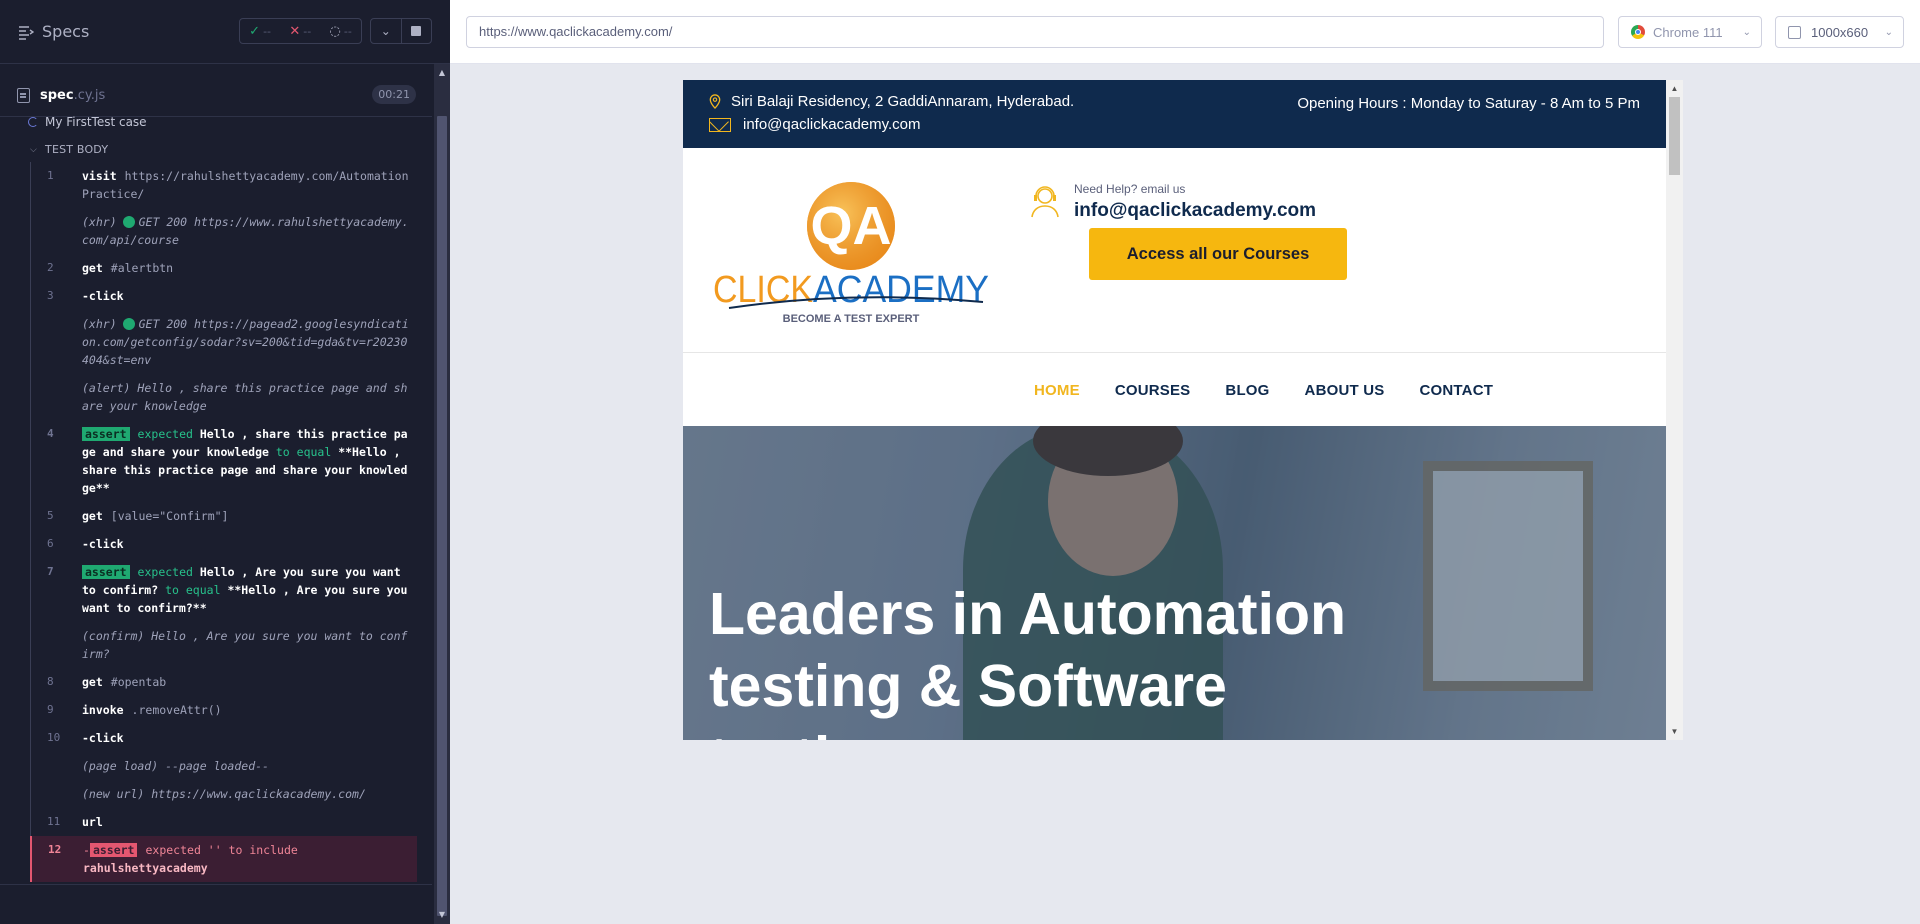 The height and width of the screenshot is (924, 1920). I want to click on command-number: 5, so click(50, 515).